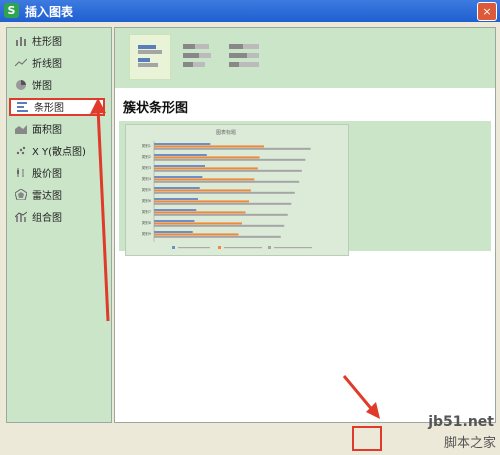 Image resolution: width=500 pixels, height=455 pixels. I want to click on watermark-brand: 脚本之家, so click(469, 443).